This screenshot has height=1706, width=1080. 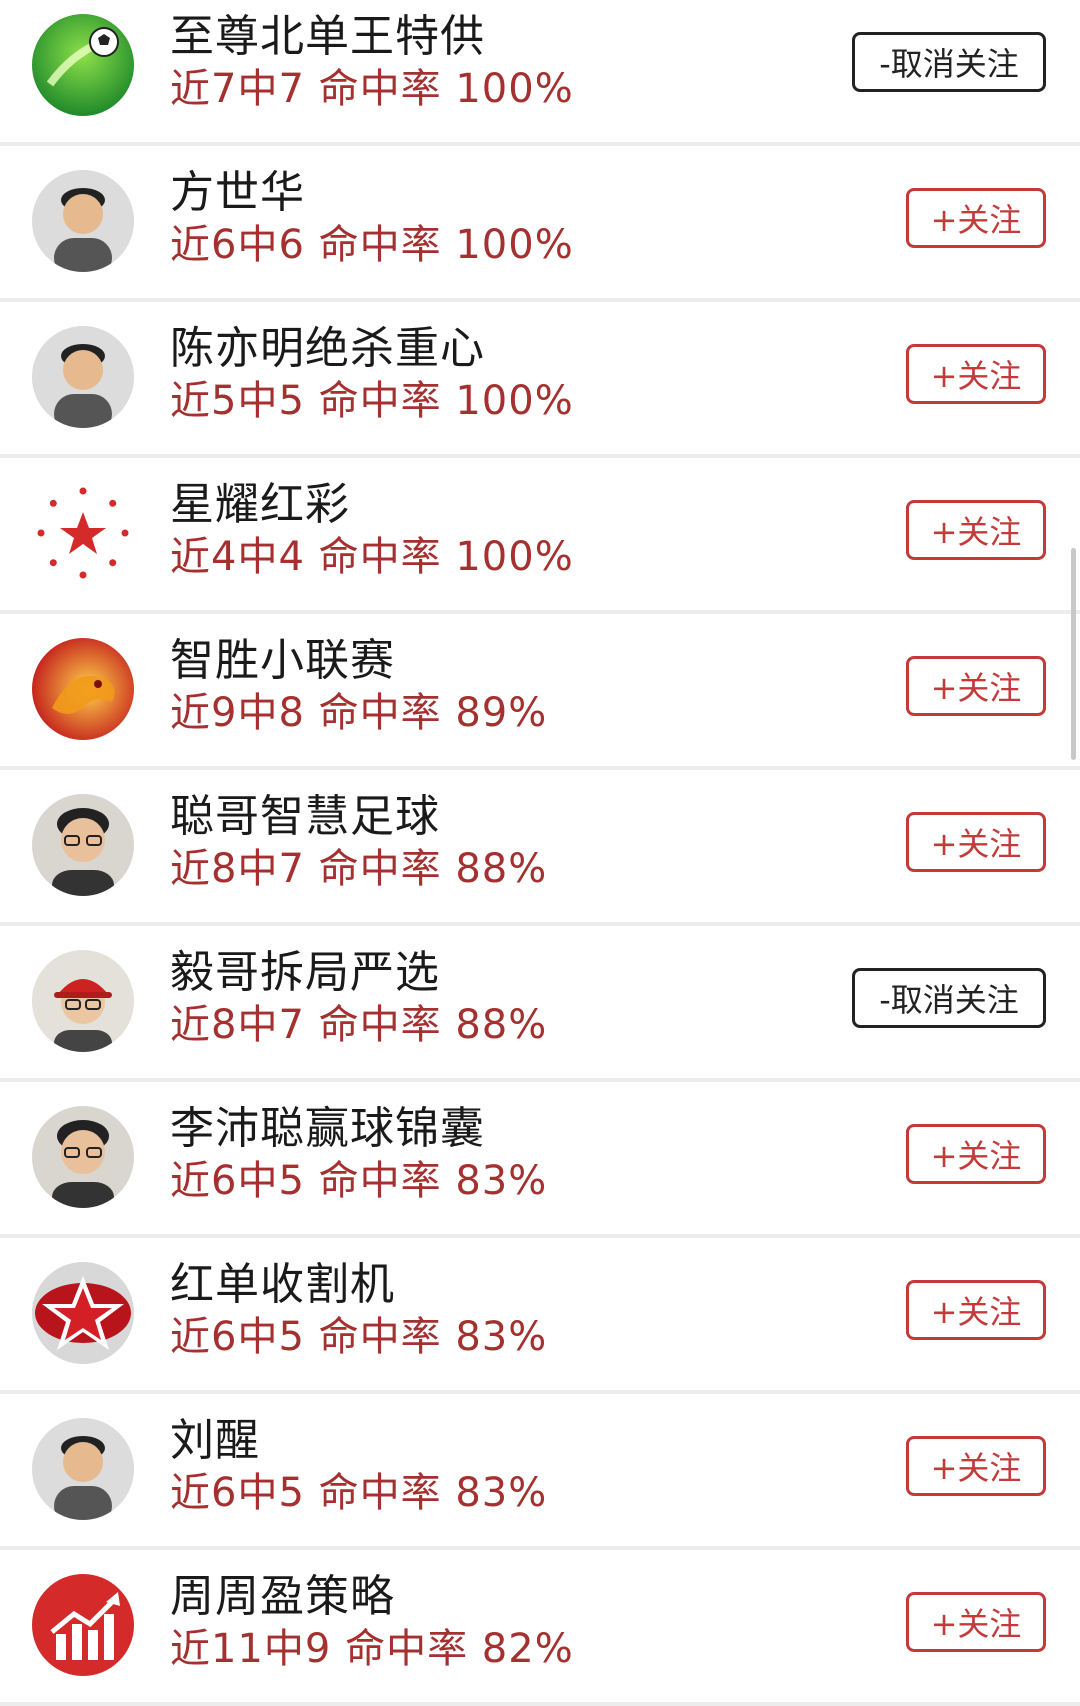 I want to click on list-item: 红单收割机 近6中5 命中率 83% +关注, so click(x=540, y=1316).